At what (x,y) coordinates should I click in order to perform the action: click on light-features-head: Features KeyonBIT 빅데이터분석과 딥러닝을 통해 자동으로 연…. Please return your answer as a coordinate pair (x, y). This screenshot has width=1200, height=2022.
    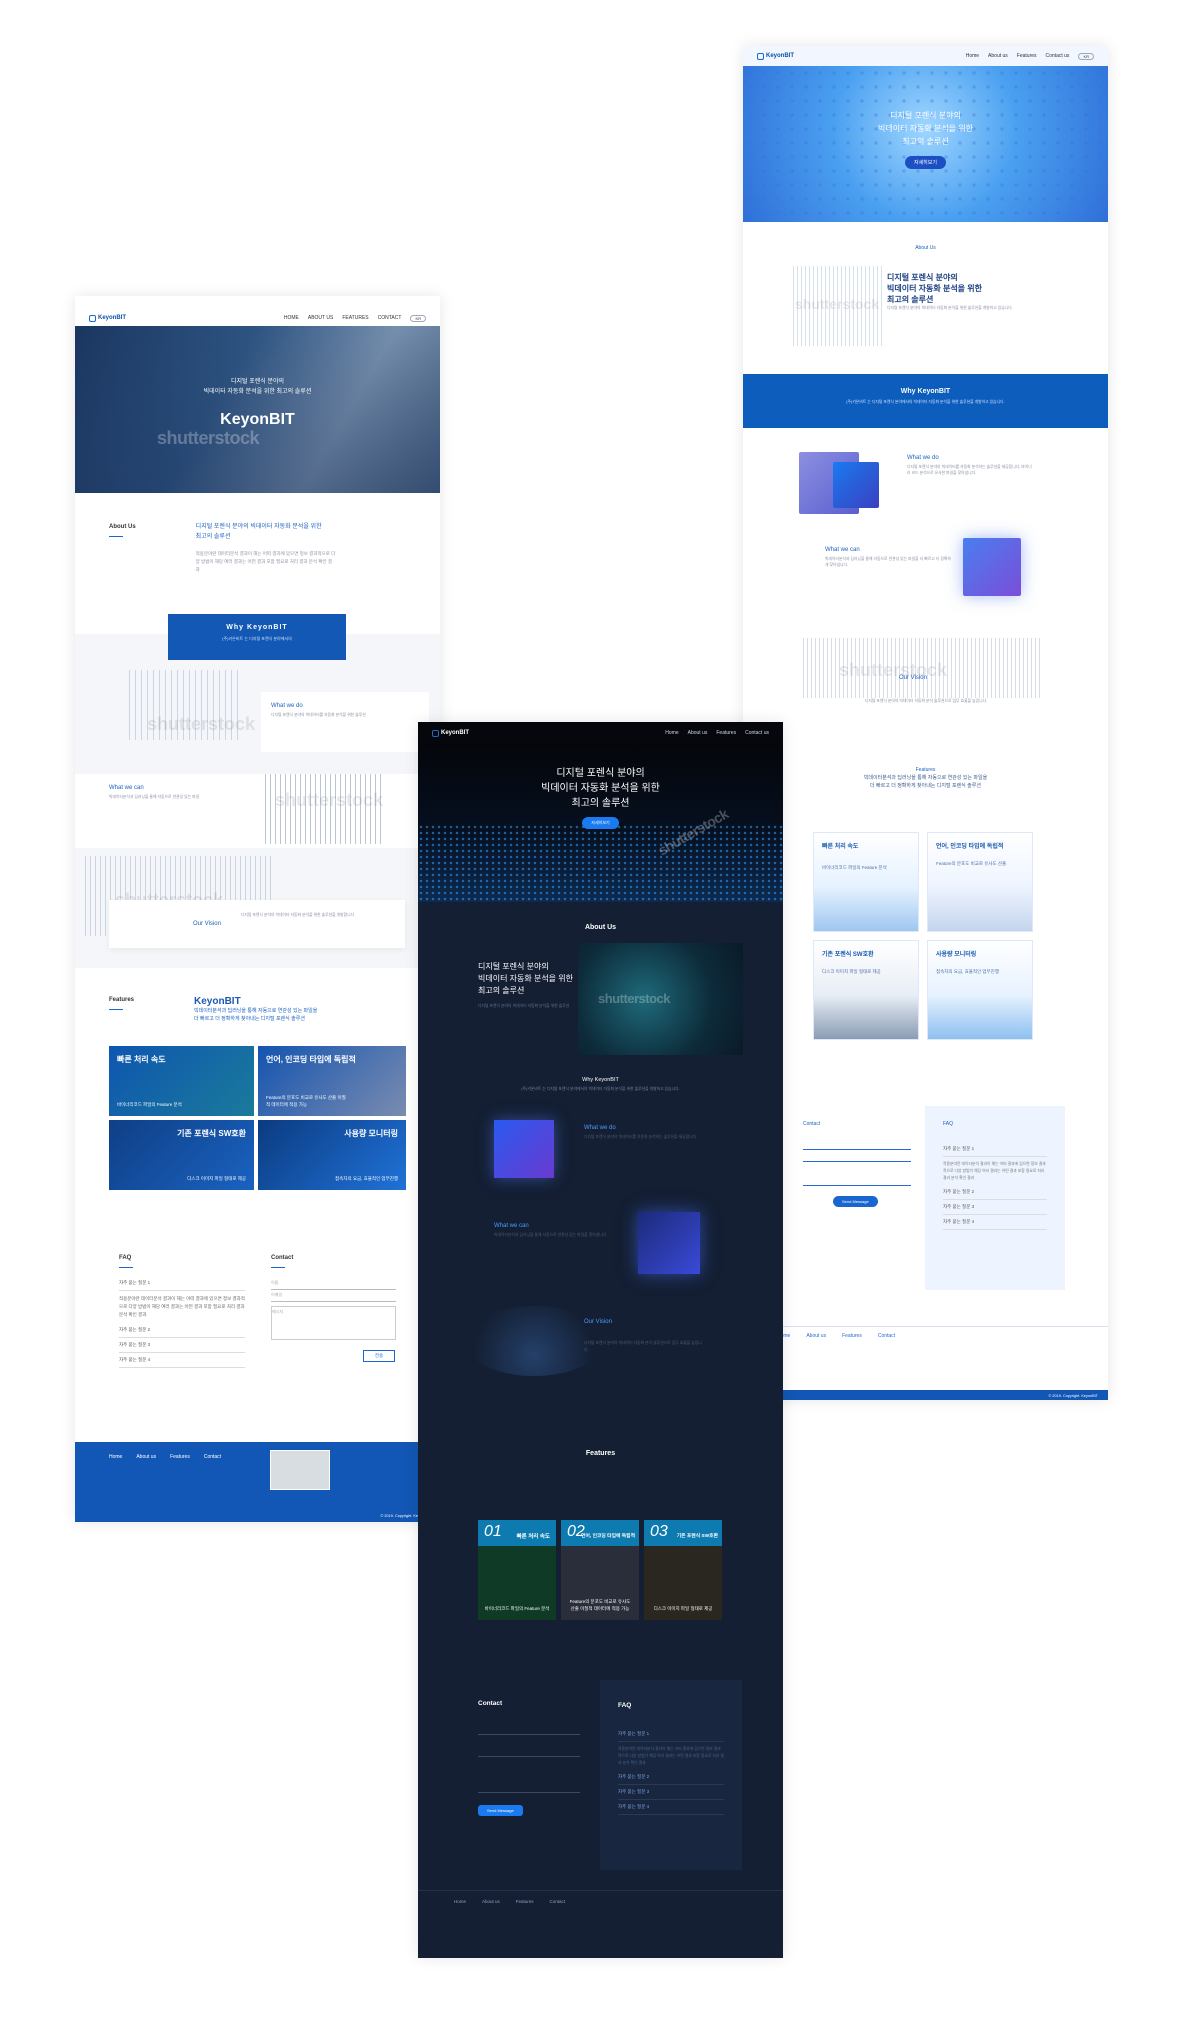
    Looking at the image, I should click on (213, 1009).